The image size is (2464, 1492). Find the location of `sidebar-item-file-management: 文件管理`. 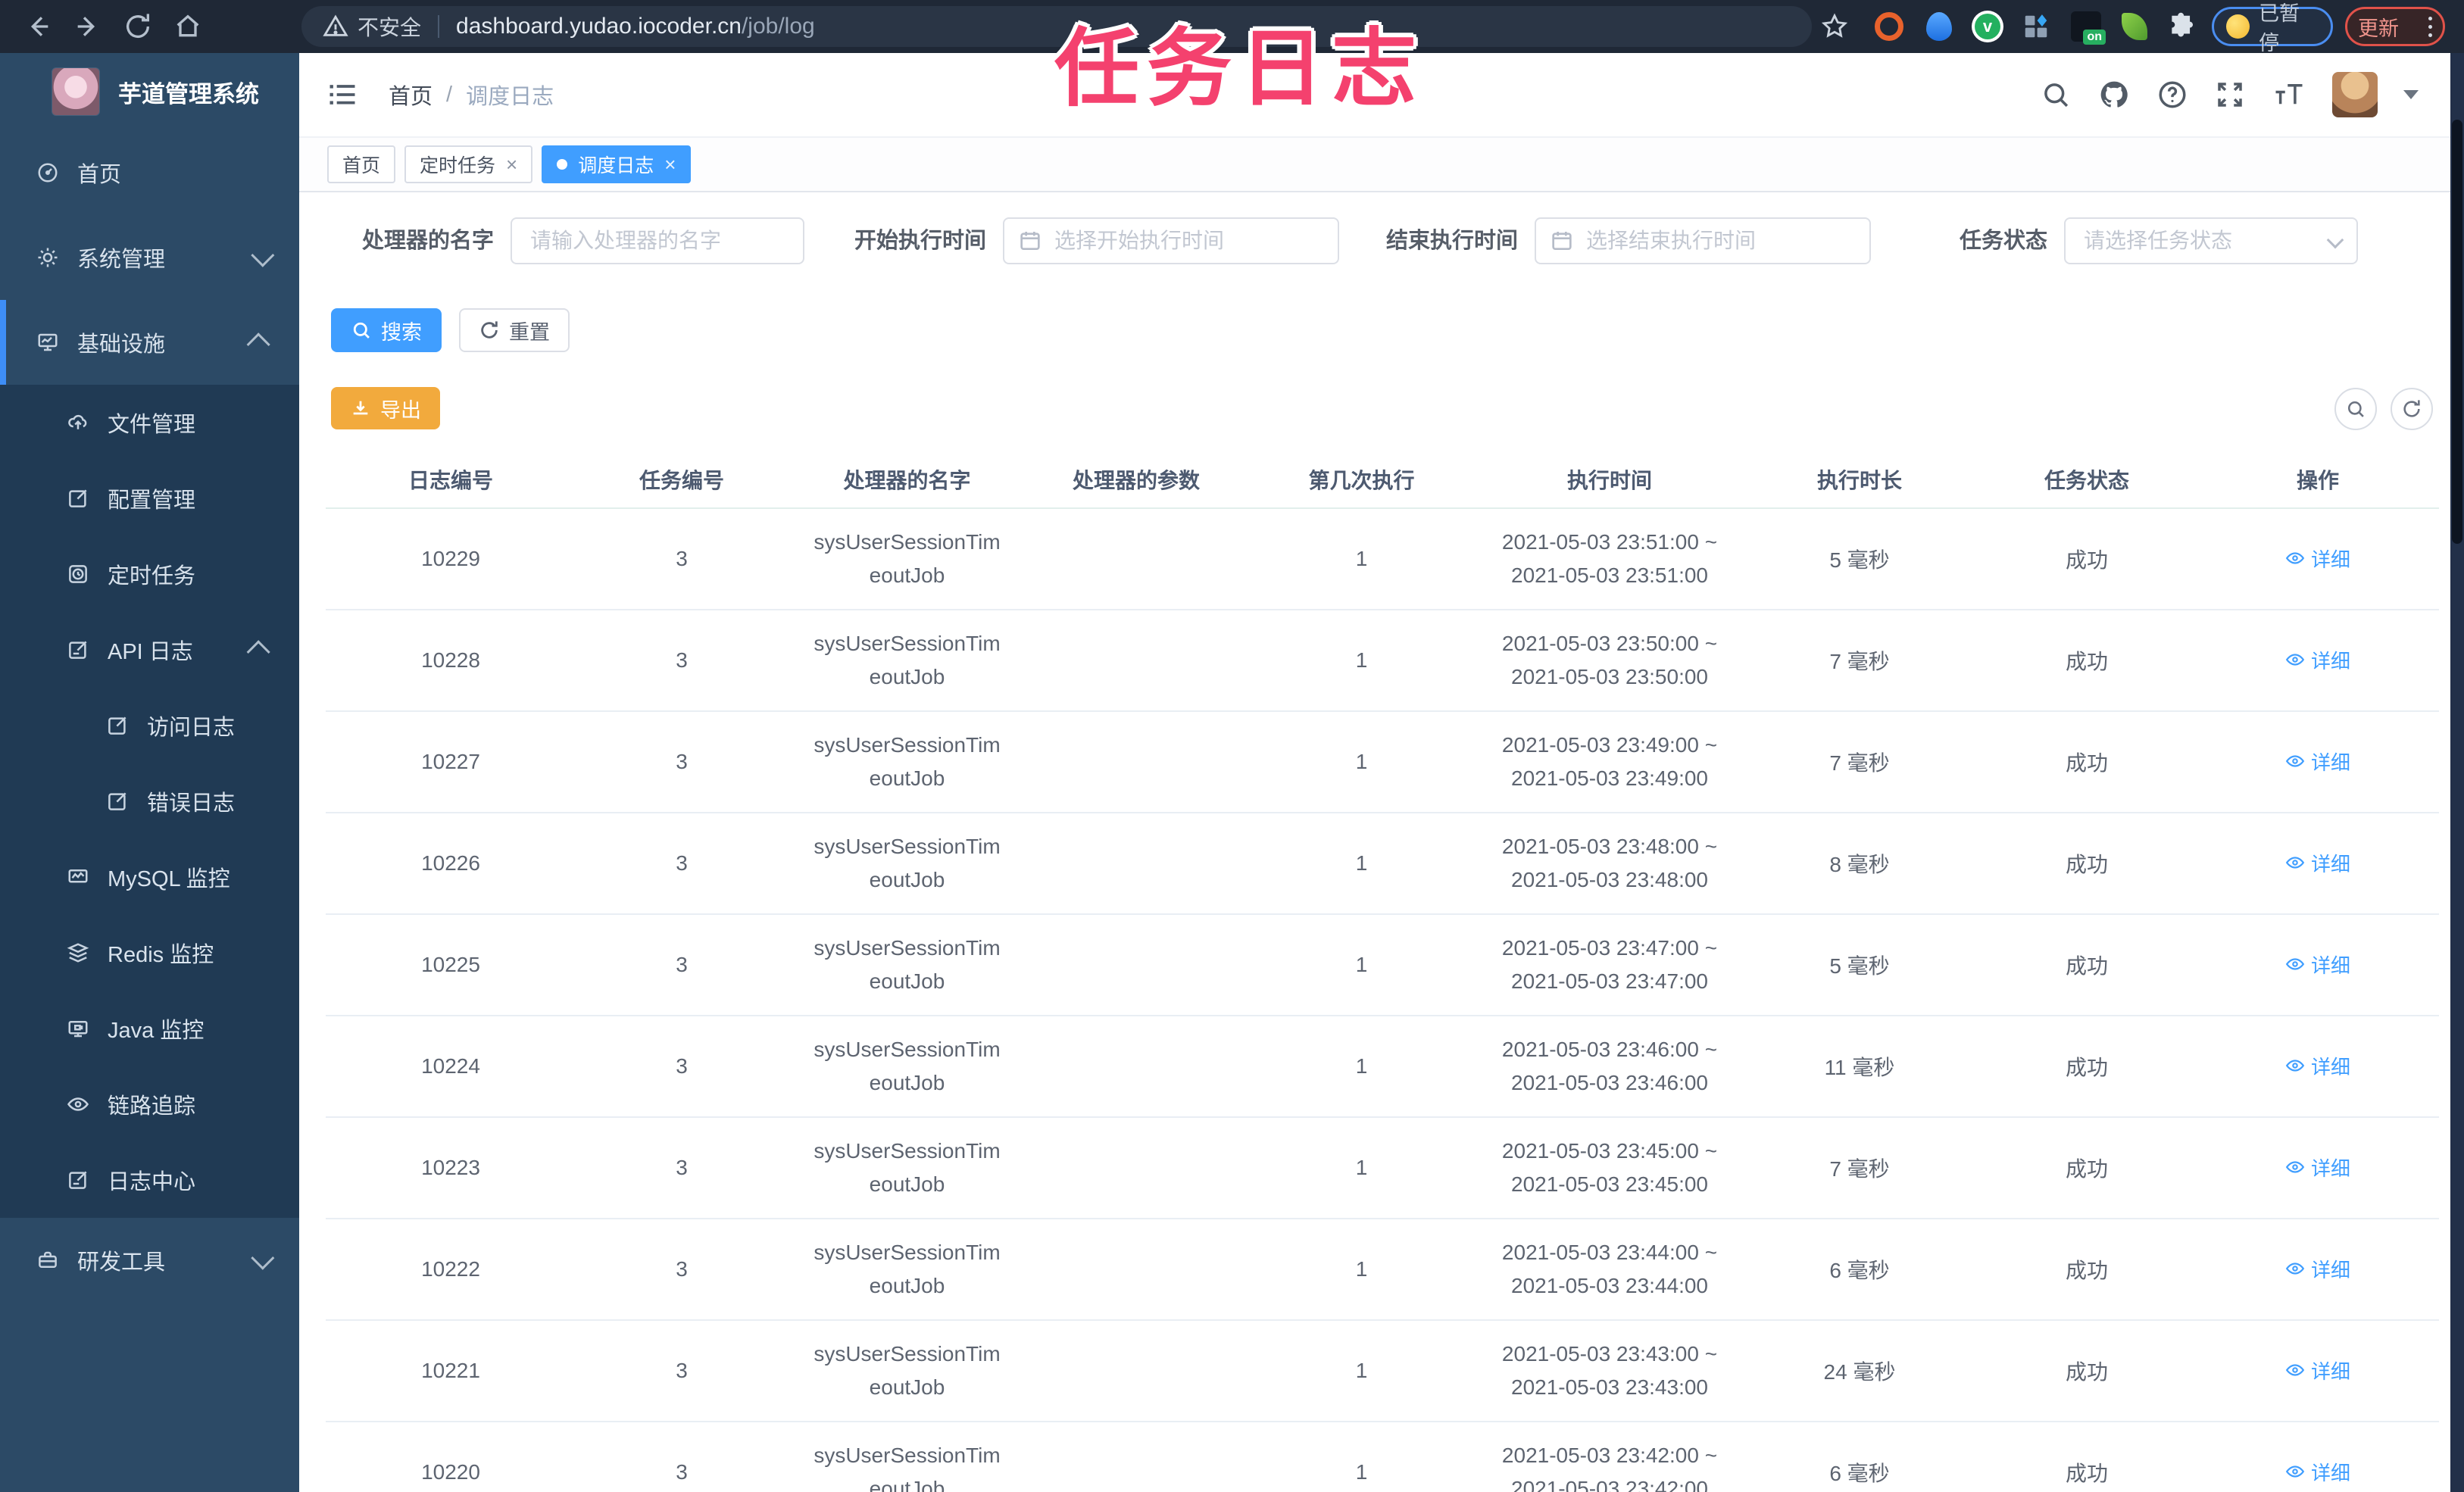

sidebar-item-file-management: 文件管理 is located at coordinates (149, 422).